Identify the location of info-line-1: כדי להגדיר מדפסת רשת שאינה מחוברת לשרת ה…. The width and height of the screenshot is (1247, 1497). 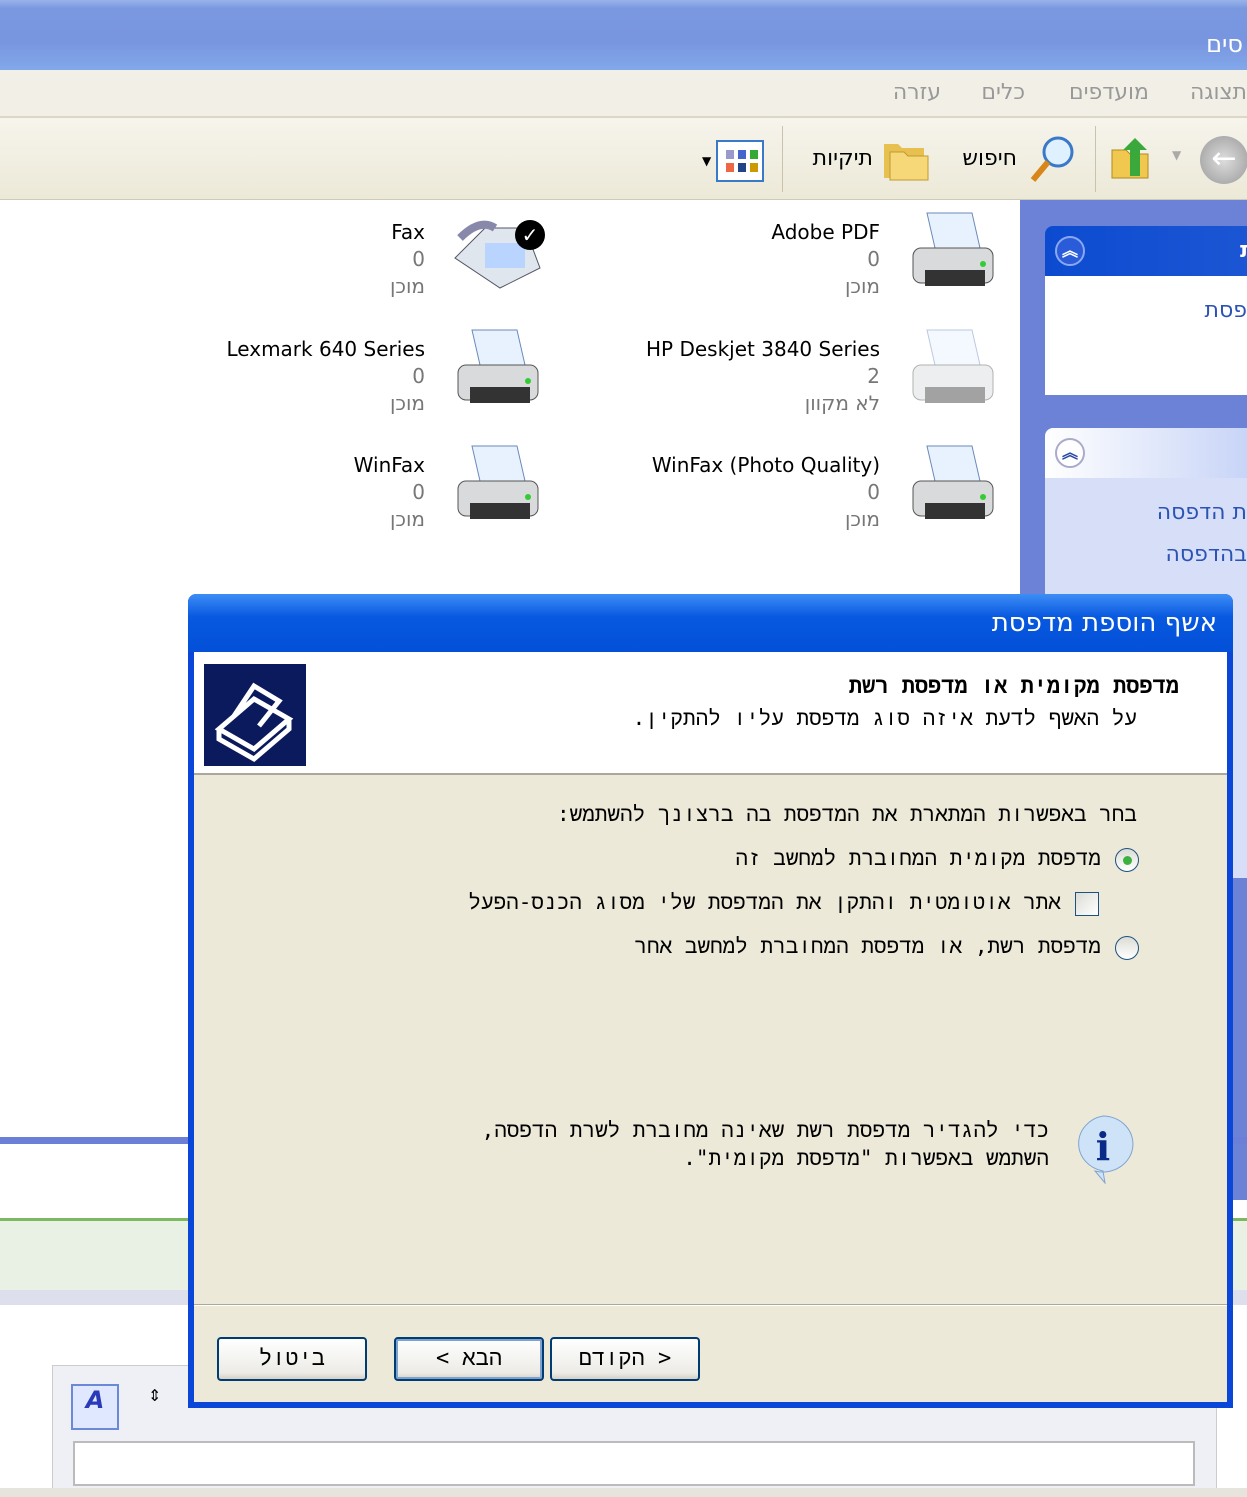
(765, 1130).